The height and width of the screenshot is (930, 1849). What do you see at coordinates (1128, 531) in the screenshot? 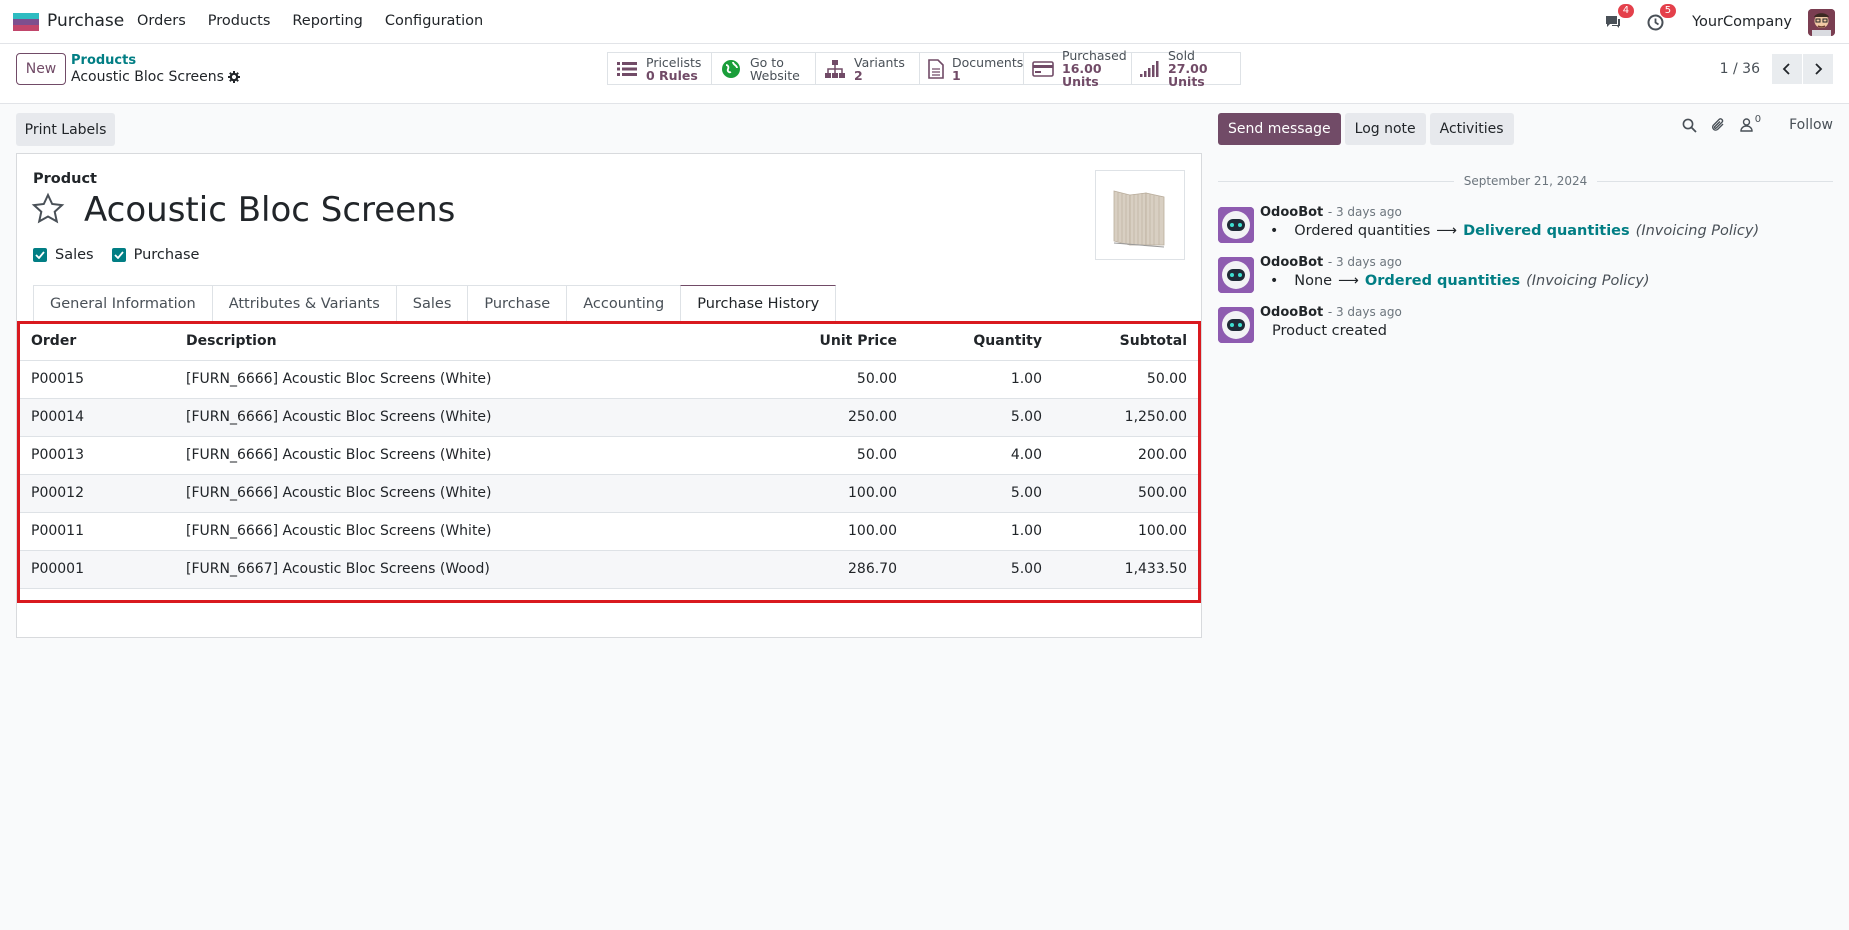
I see `cell-subtotal: 100.00` at bounding box center [1128, 531].